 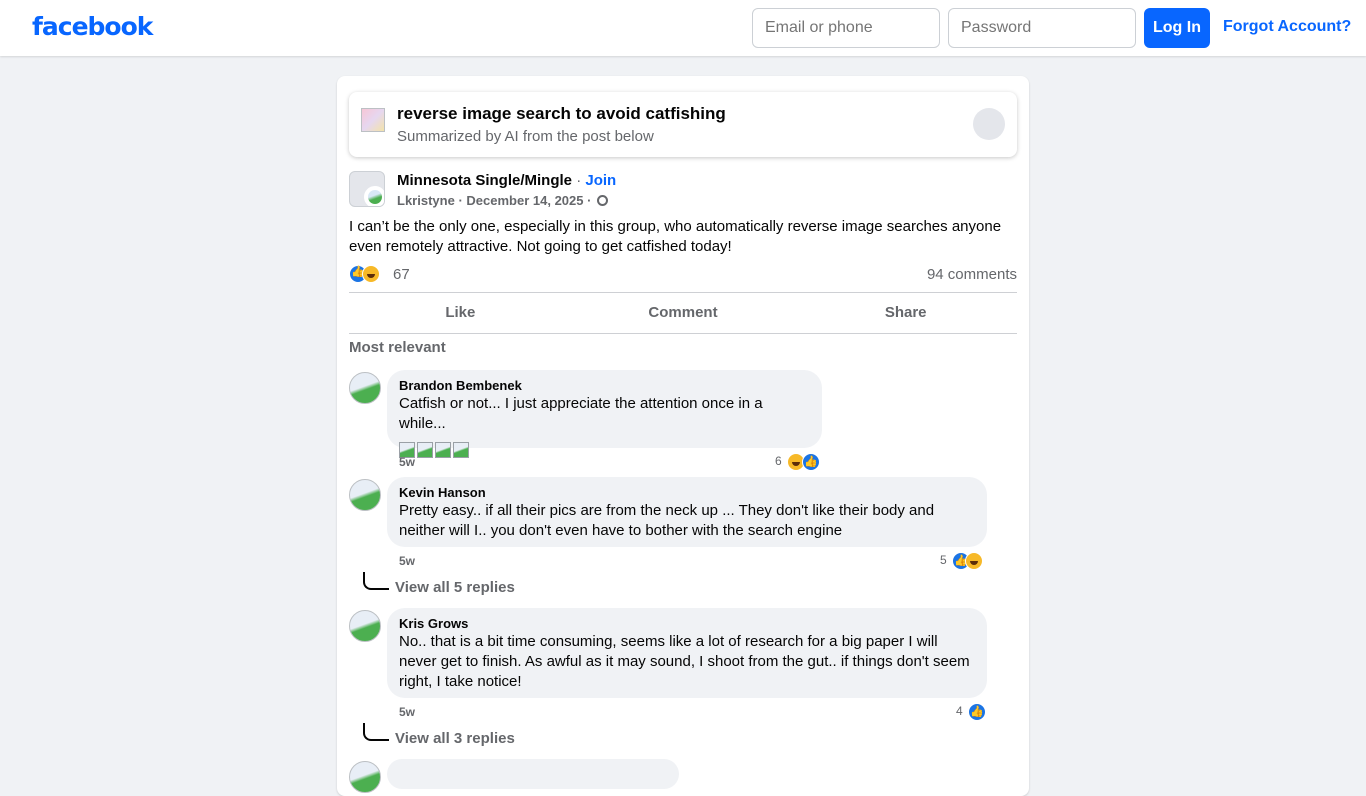 What do you see at coordinates (484, 180) in the screenshot?
I see `group-name-link: Minnesota Single/Mingle` at bounding box center [484, 180].